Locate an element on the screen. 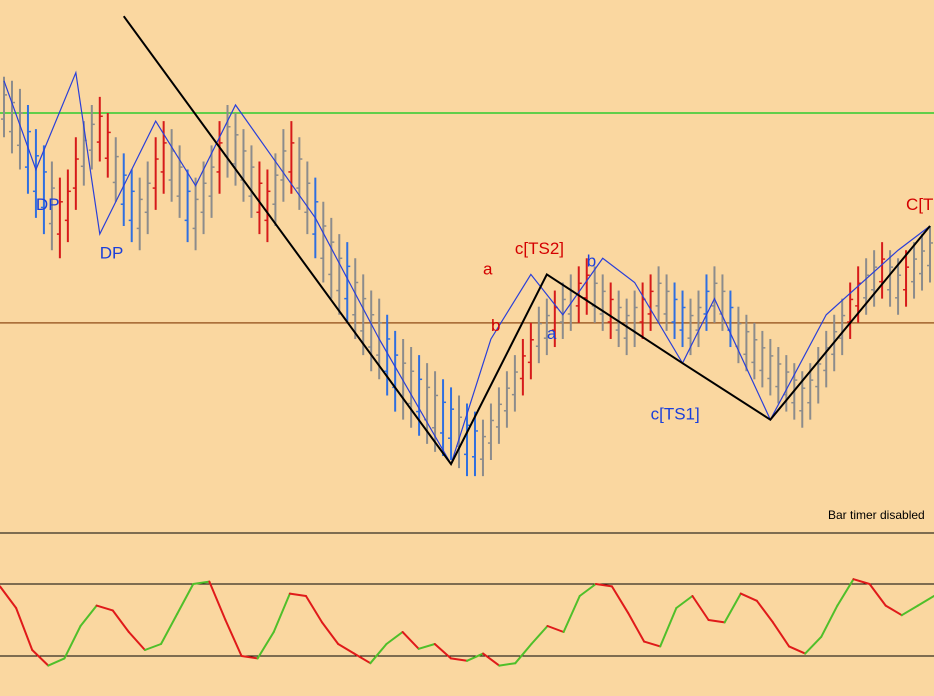 Image resolution: width=934 pixels, height=696 pixels. wave-label: c[TS2] is located at coordinates (539, 248).